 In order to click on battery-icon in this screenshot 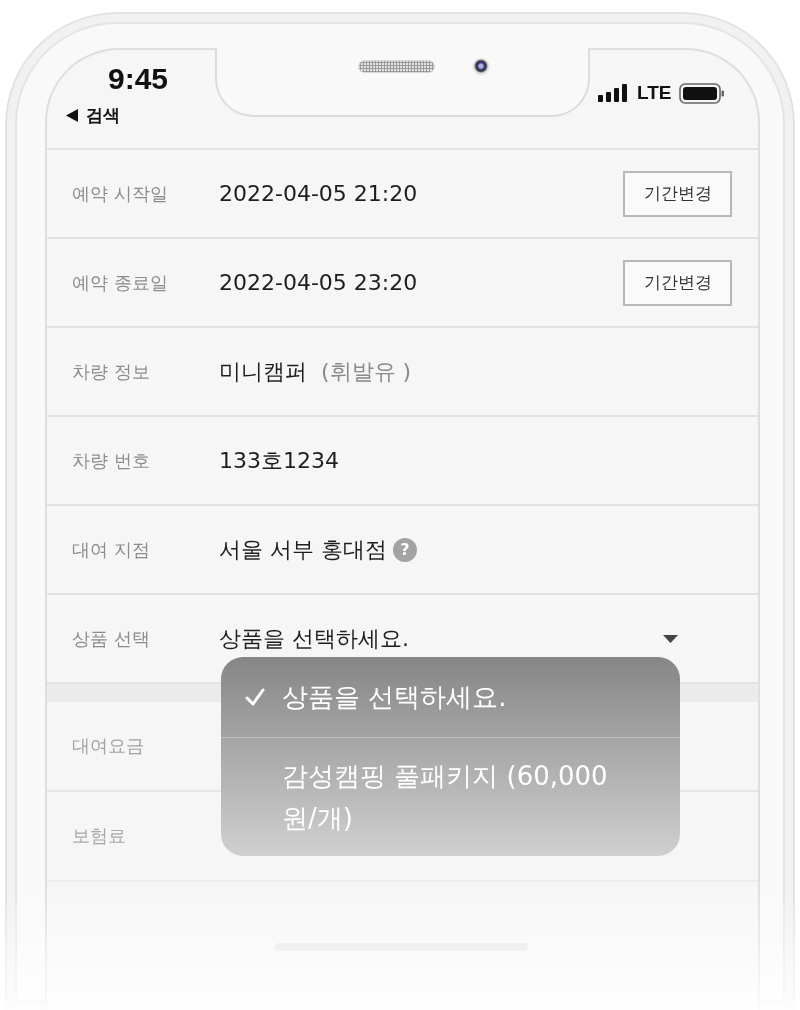, I will do `click(702, 93)`.